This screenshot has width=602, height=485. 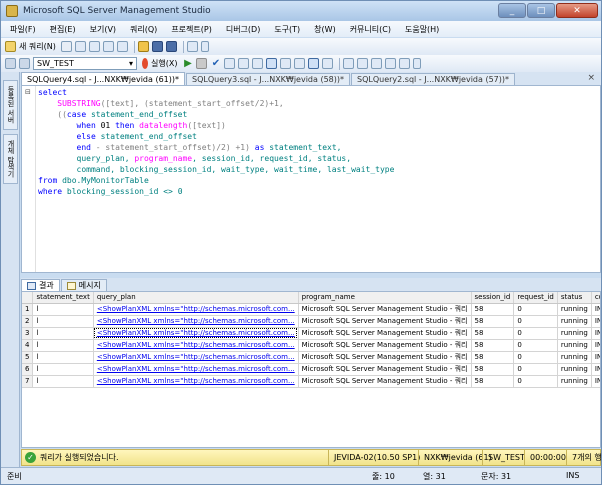 What do you see at coordinates (496, 476) in the screenshot?
I see `char-indicator: 문자: 31` at bounding box center [496, 476].